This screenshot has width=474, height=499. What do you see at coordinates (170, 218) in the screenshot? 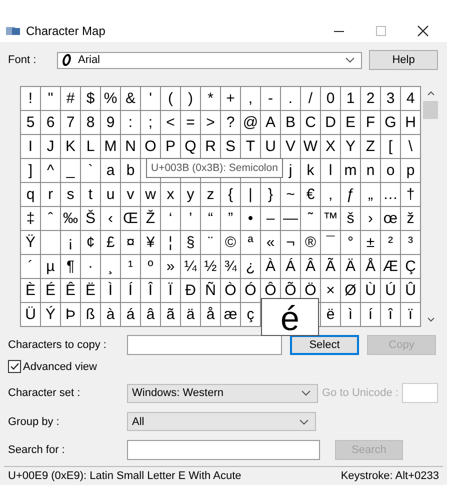
I see `character-cell: ‘` at bounding box center [170, 218].